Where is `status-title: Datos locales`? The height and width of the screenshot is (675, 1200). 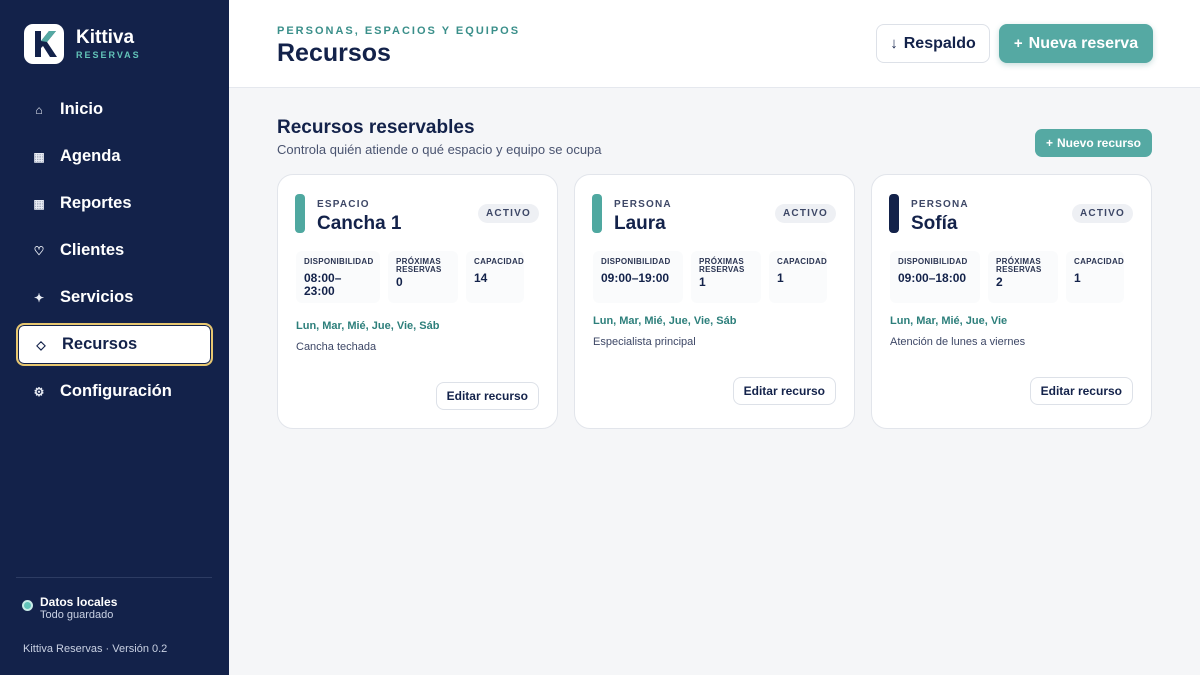 status-title: Datos locales is located at coordinates (79, 602).